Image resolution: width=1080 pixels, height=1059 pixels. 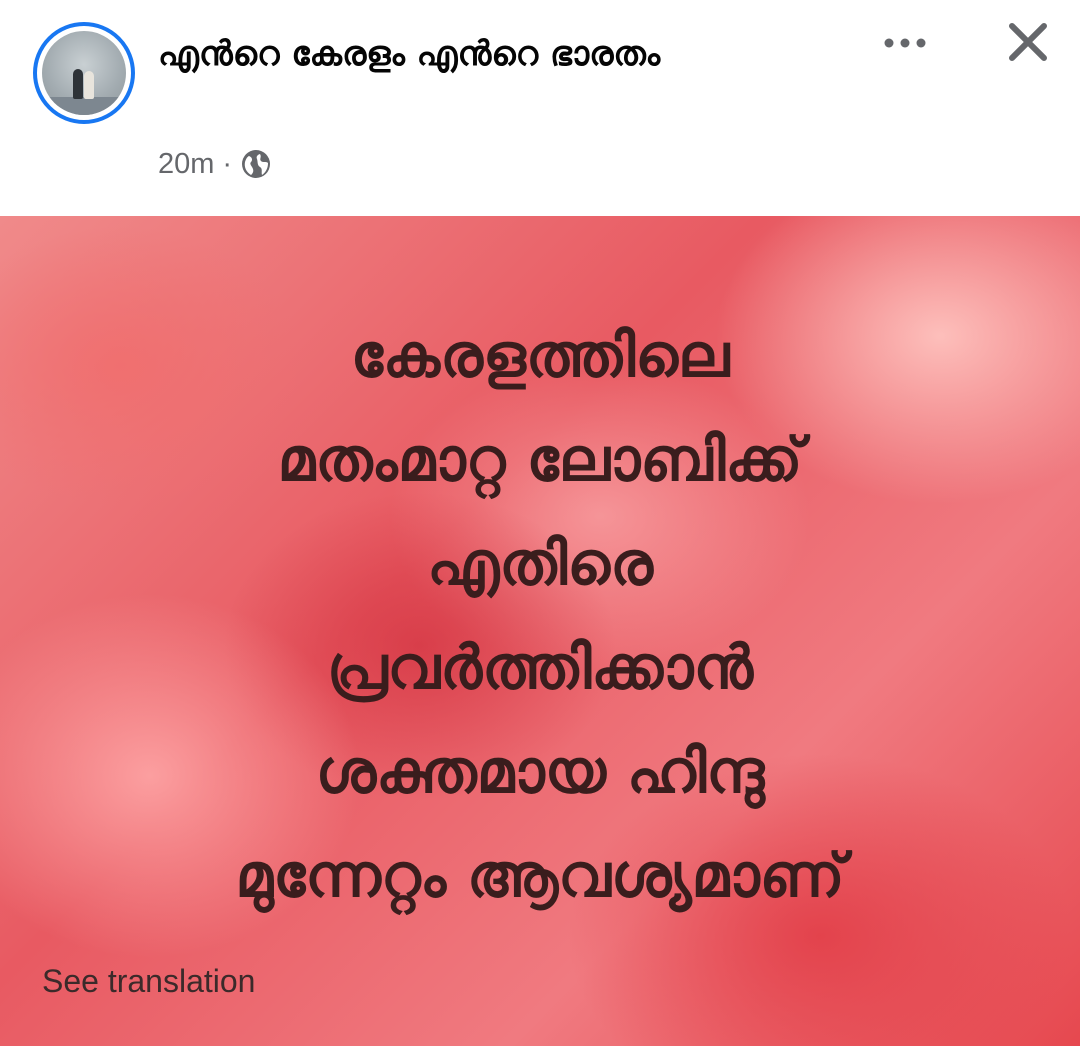 I want to click on avatar-ground, so click(x=84, y=106).